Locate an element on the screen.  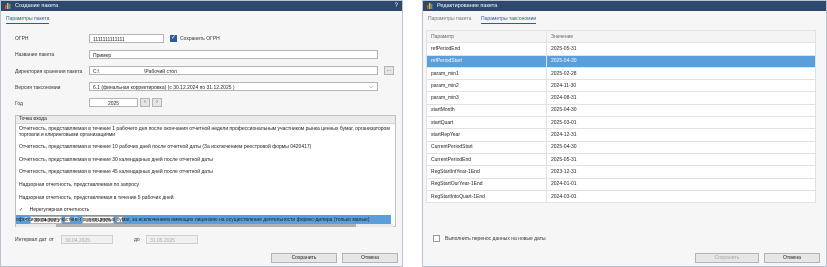
table-header-row: Параметр Значение is located at coordinates (621, 36).